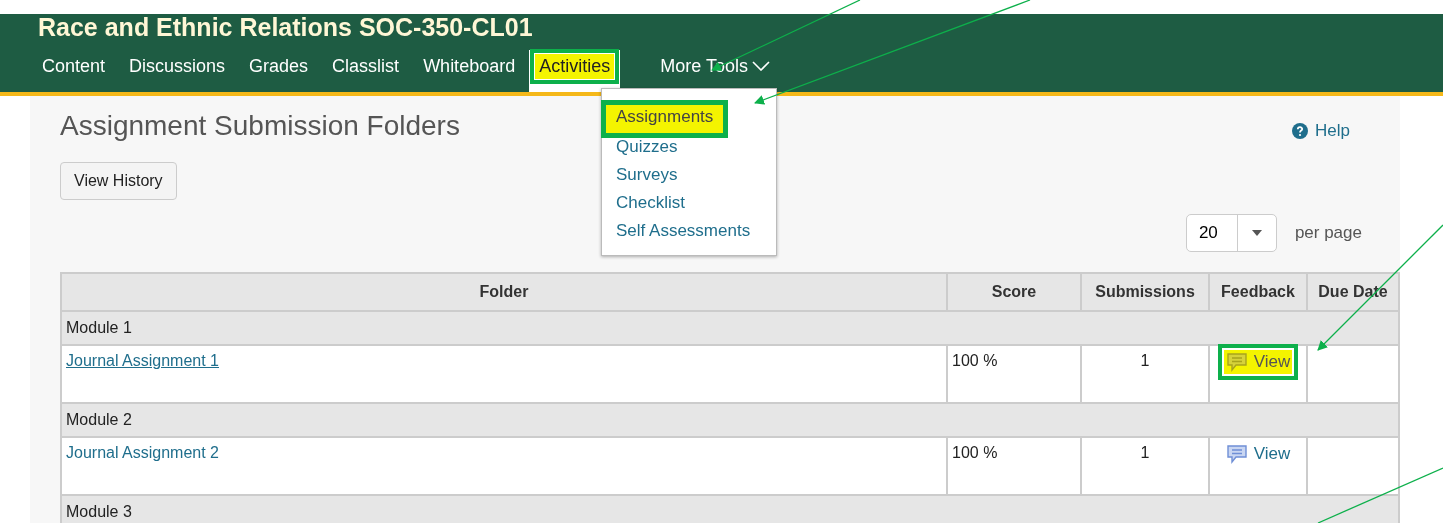 This screenshot has width=1443, height=523. What do you see at coordinates (730, 420) in the screenshot?
I see `module-row: Module 2` at bounding box center [730, 420].